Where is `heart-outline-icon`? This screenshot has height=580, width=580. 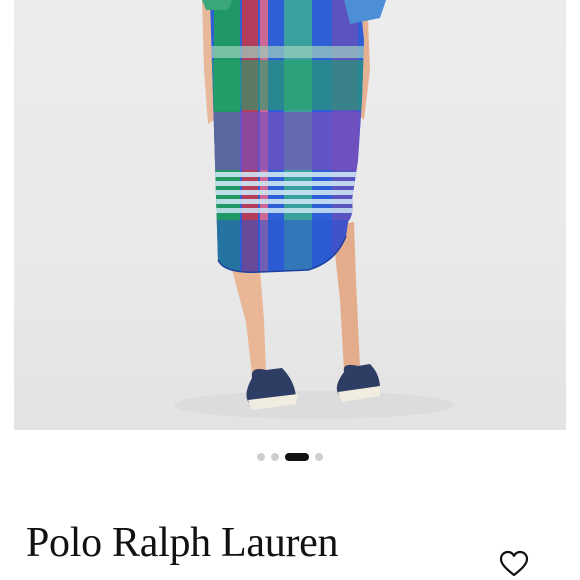 heart-outline-icon is located at coordinates (514, 563).